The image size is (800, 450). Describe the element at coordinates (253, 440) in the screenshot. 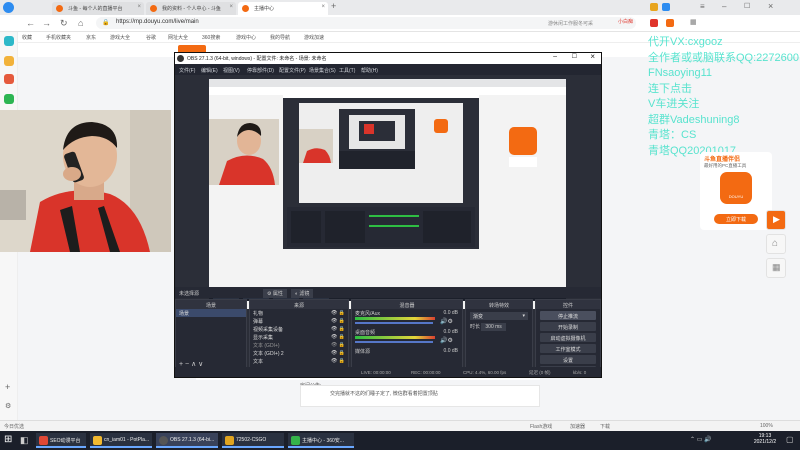

I see `taskbar-item: 72502-CSGO` at that location.